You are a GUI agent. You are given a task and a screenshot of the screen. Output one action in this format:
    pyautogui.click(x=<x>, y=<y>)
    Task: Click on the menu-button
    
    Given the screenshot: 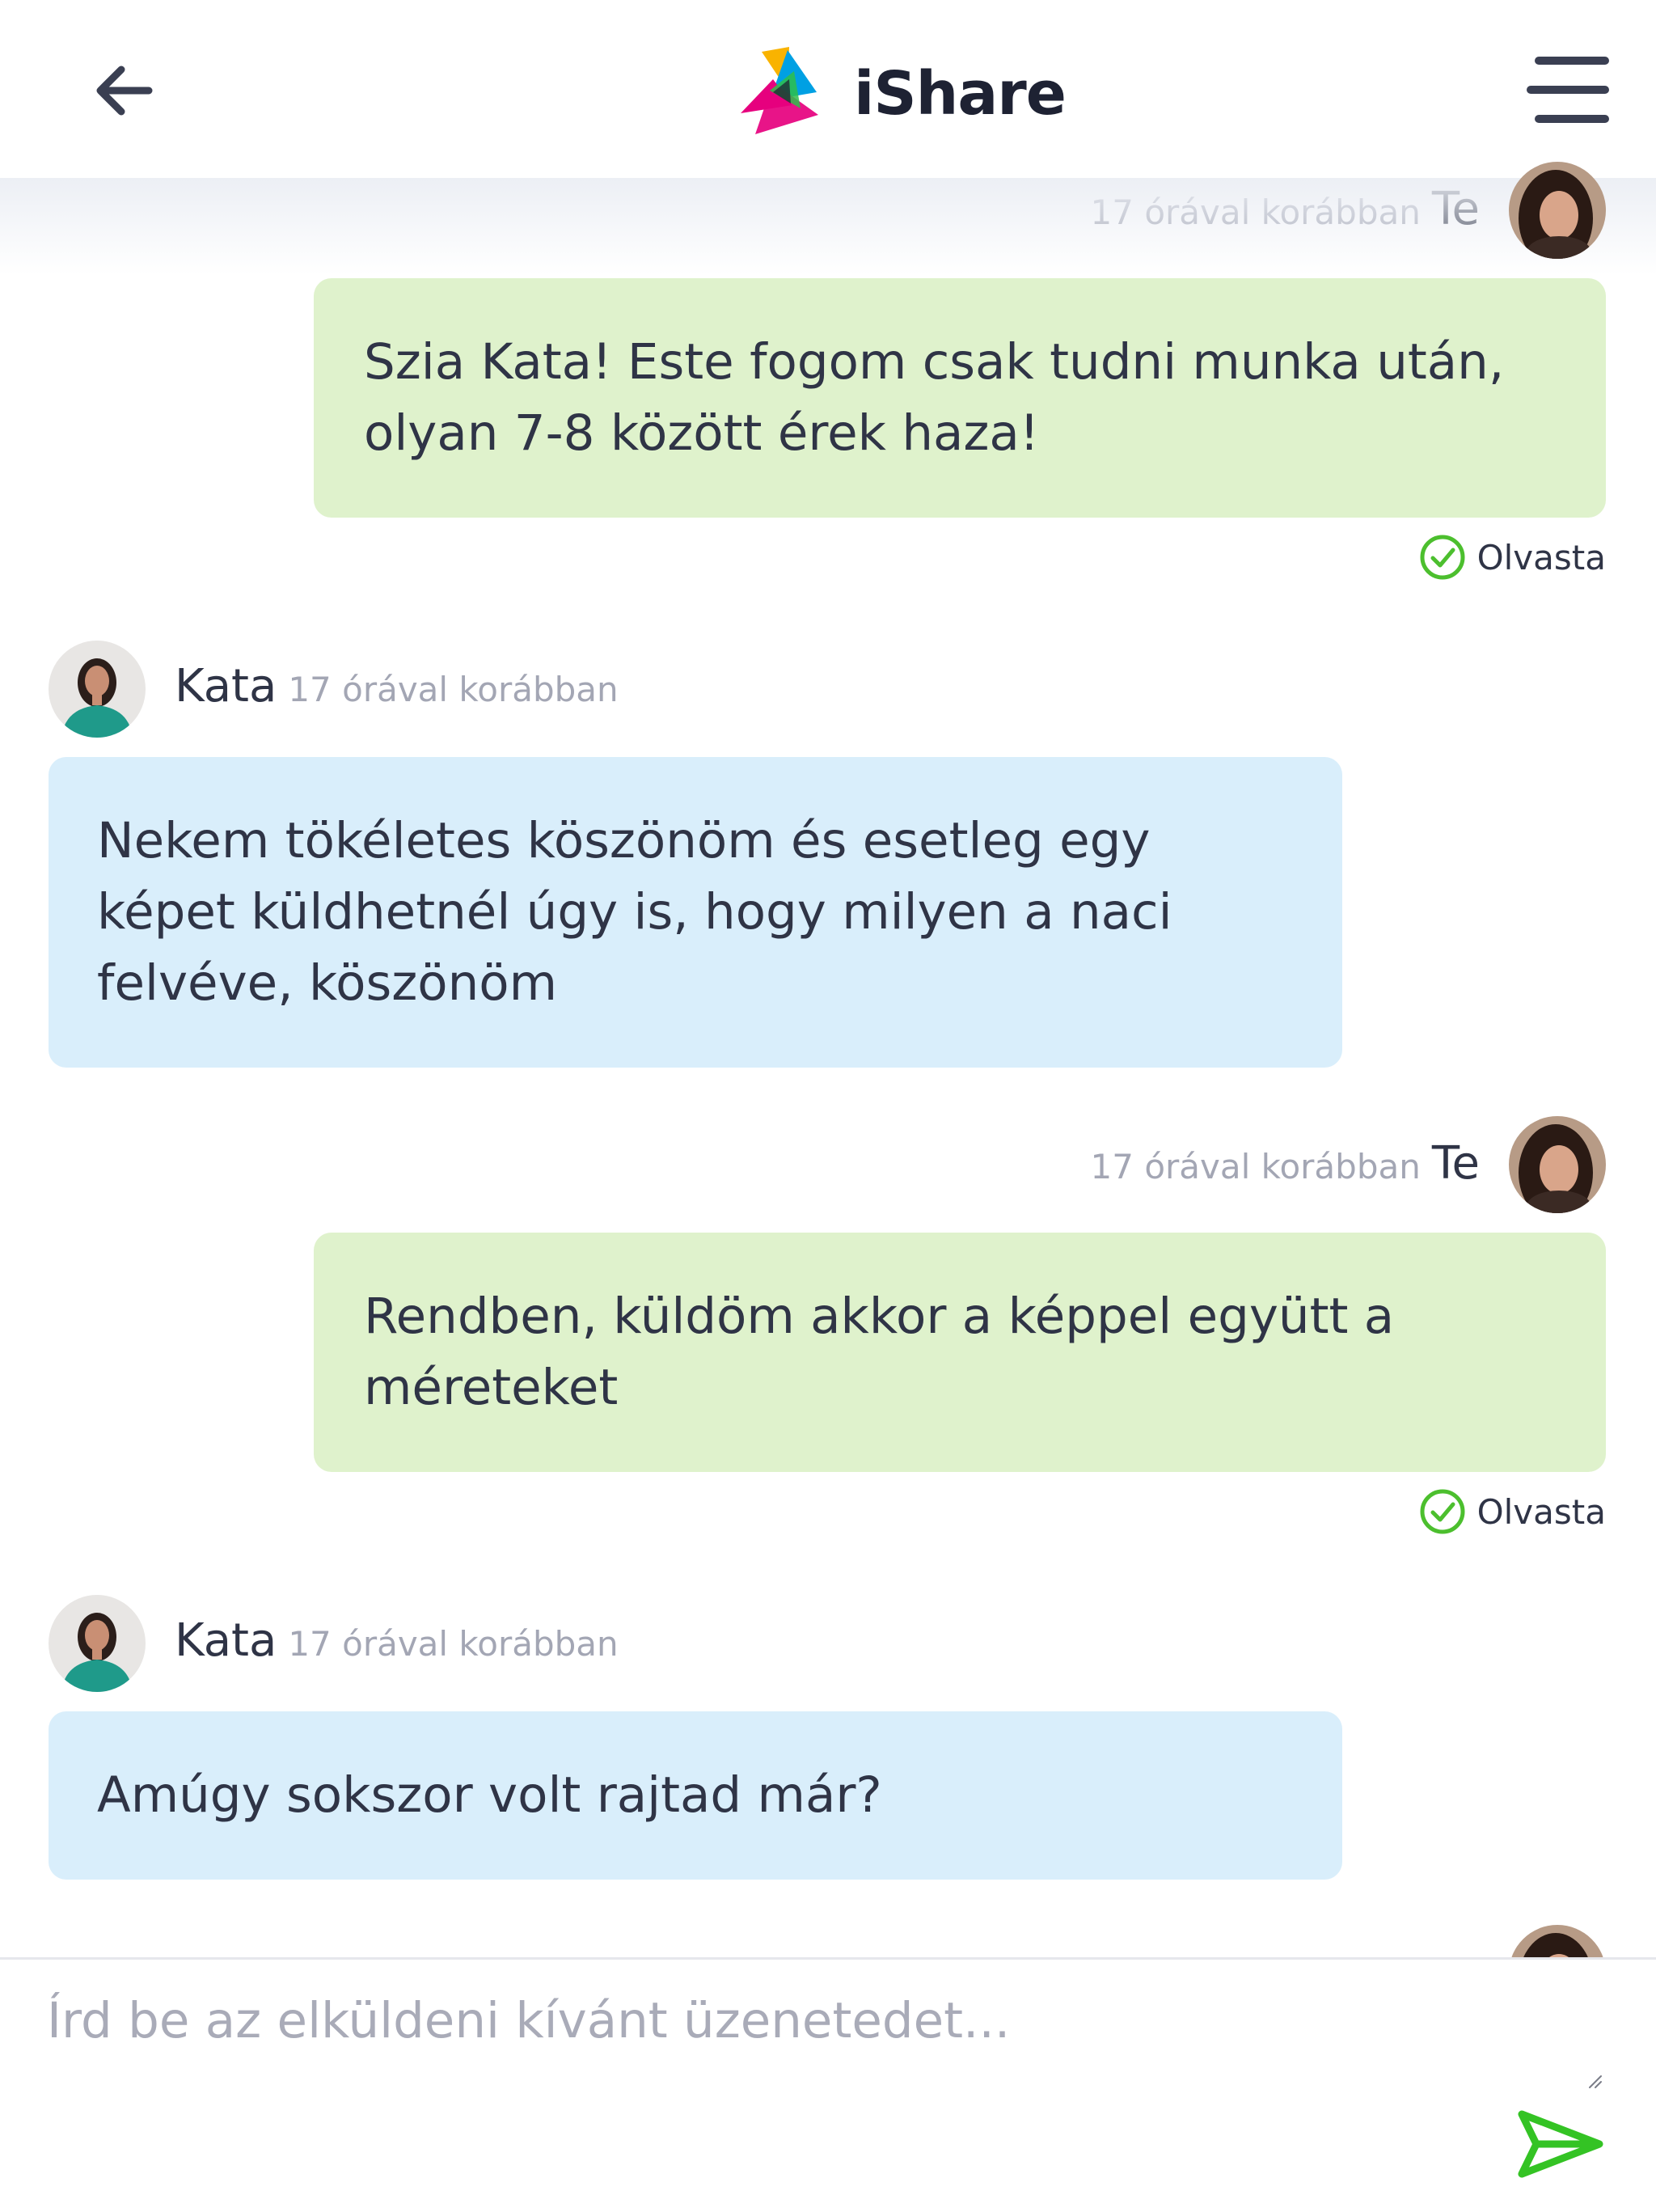 What is the action you would take?
    pyautogui.click(x=1568, y=91)
    